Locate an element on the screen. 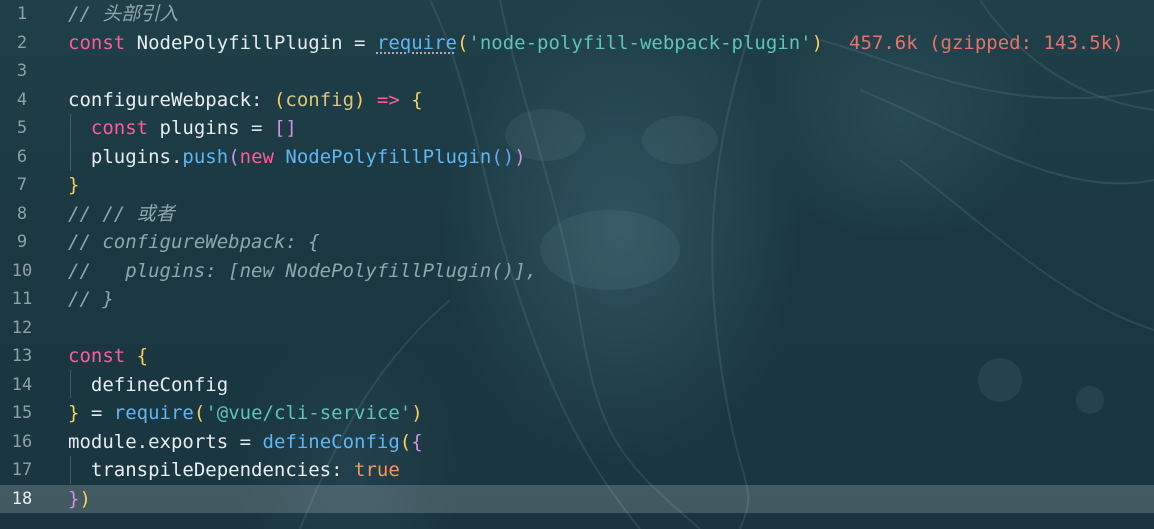 This screenshot has height=529, width=1154. code-line: 5 const plugins = [] is located at coordinates (577, 128).